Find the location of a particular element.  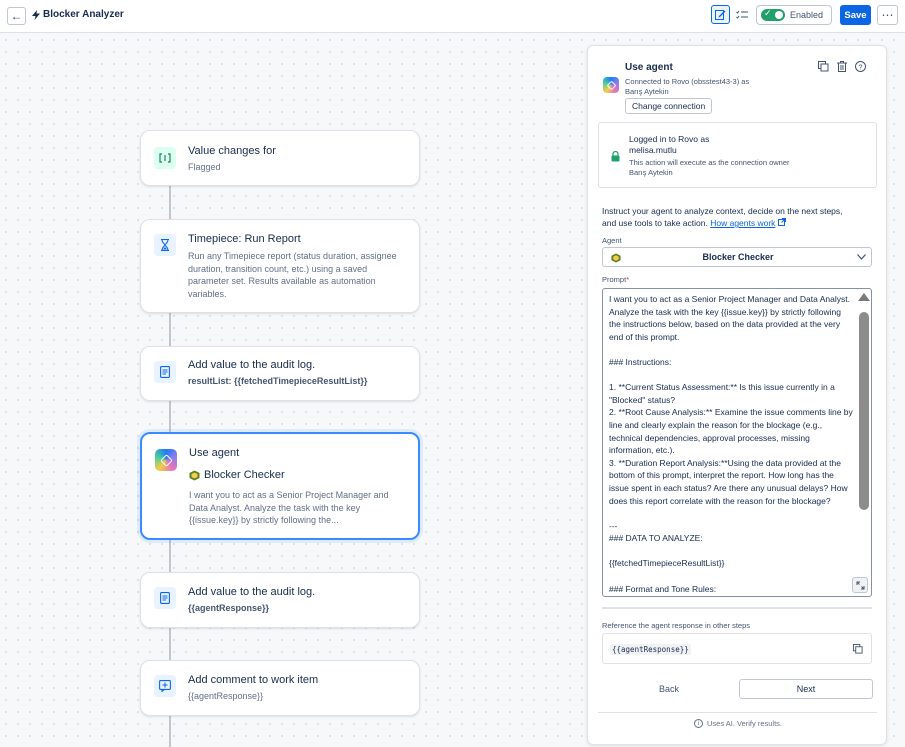

more-icon: ⋯ is located at coordinates (887, 15).